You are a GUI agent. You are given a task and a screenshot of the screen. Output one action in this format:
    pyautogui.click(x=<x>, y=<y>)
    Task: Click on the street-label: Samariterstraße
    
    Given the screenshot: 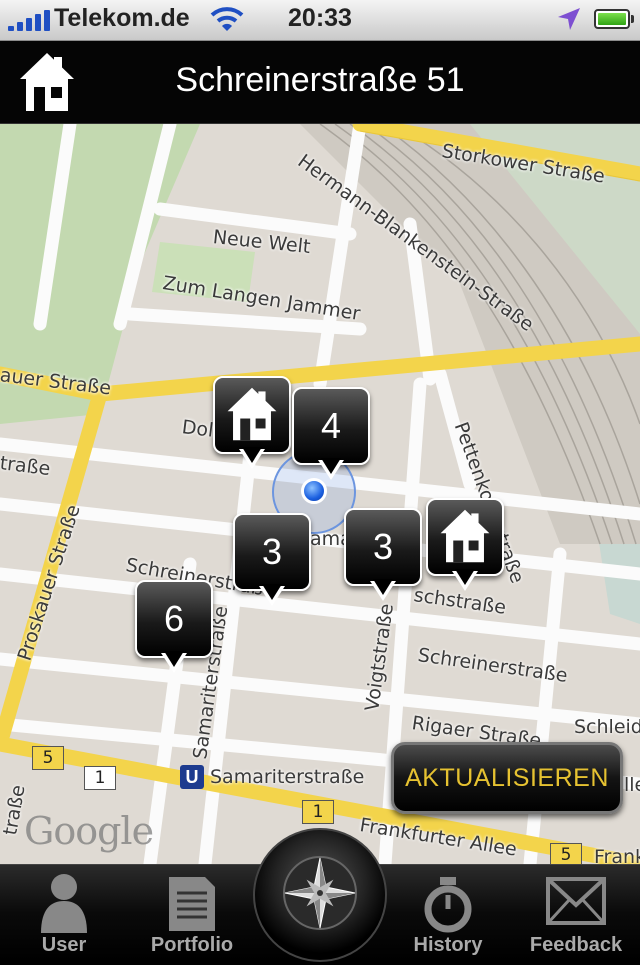 What is the action you would take?
    pyautogui.click(x=287, y=777)
    